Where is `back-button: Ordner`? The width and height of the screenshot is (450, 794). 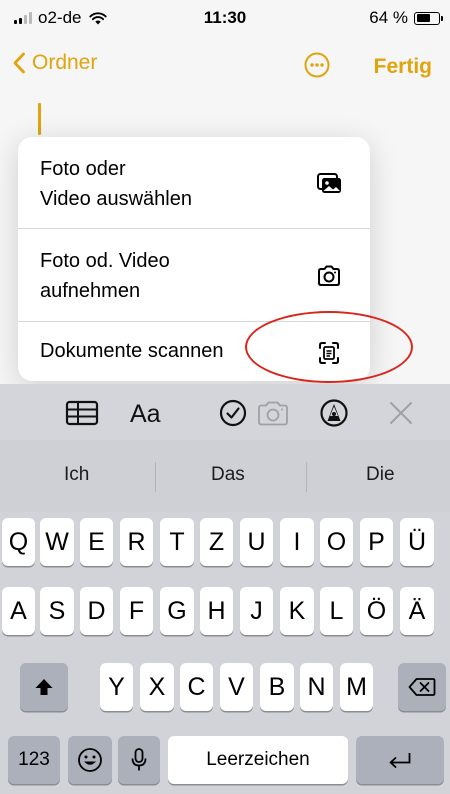 back-button: Ordner is located at coordinates (54, 63).